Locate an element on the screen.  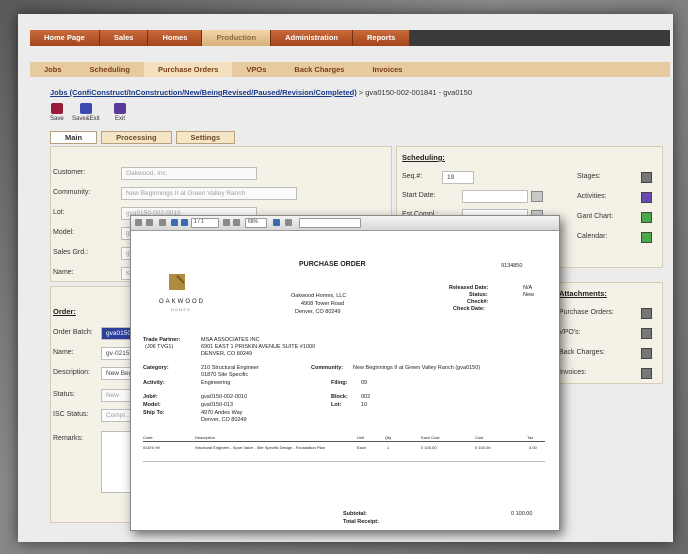
community-label: Community: is located at coordinates (72, 192).